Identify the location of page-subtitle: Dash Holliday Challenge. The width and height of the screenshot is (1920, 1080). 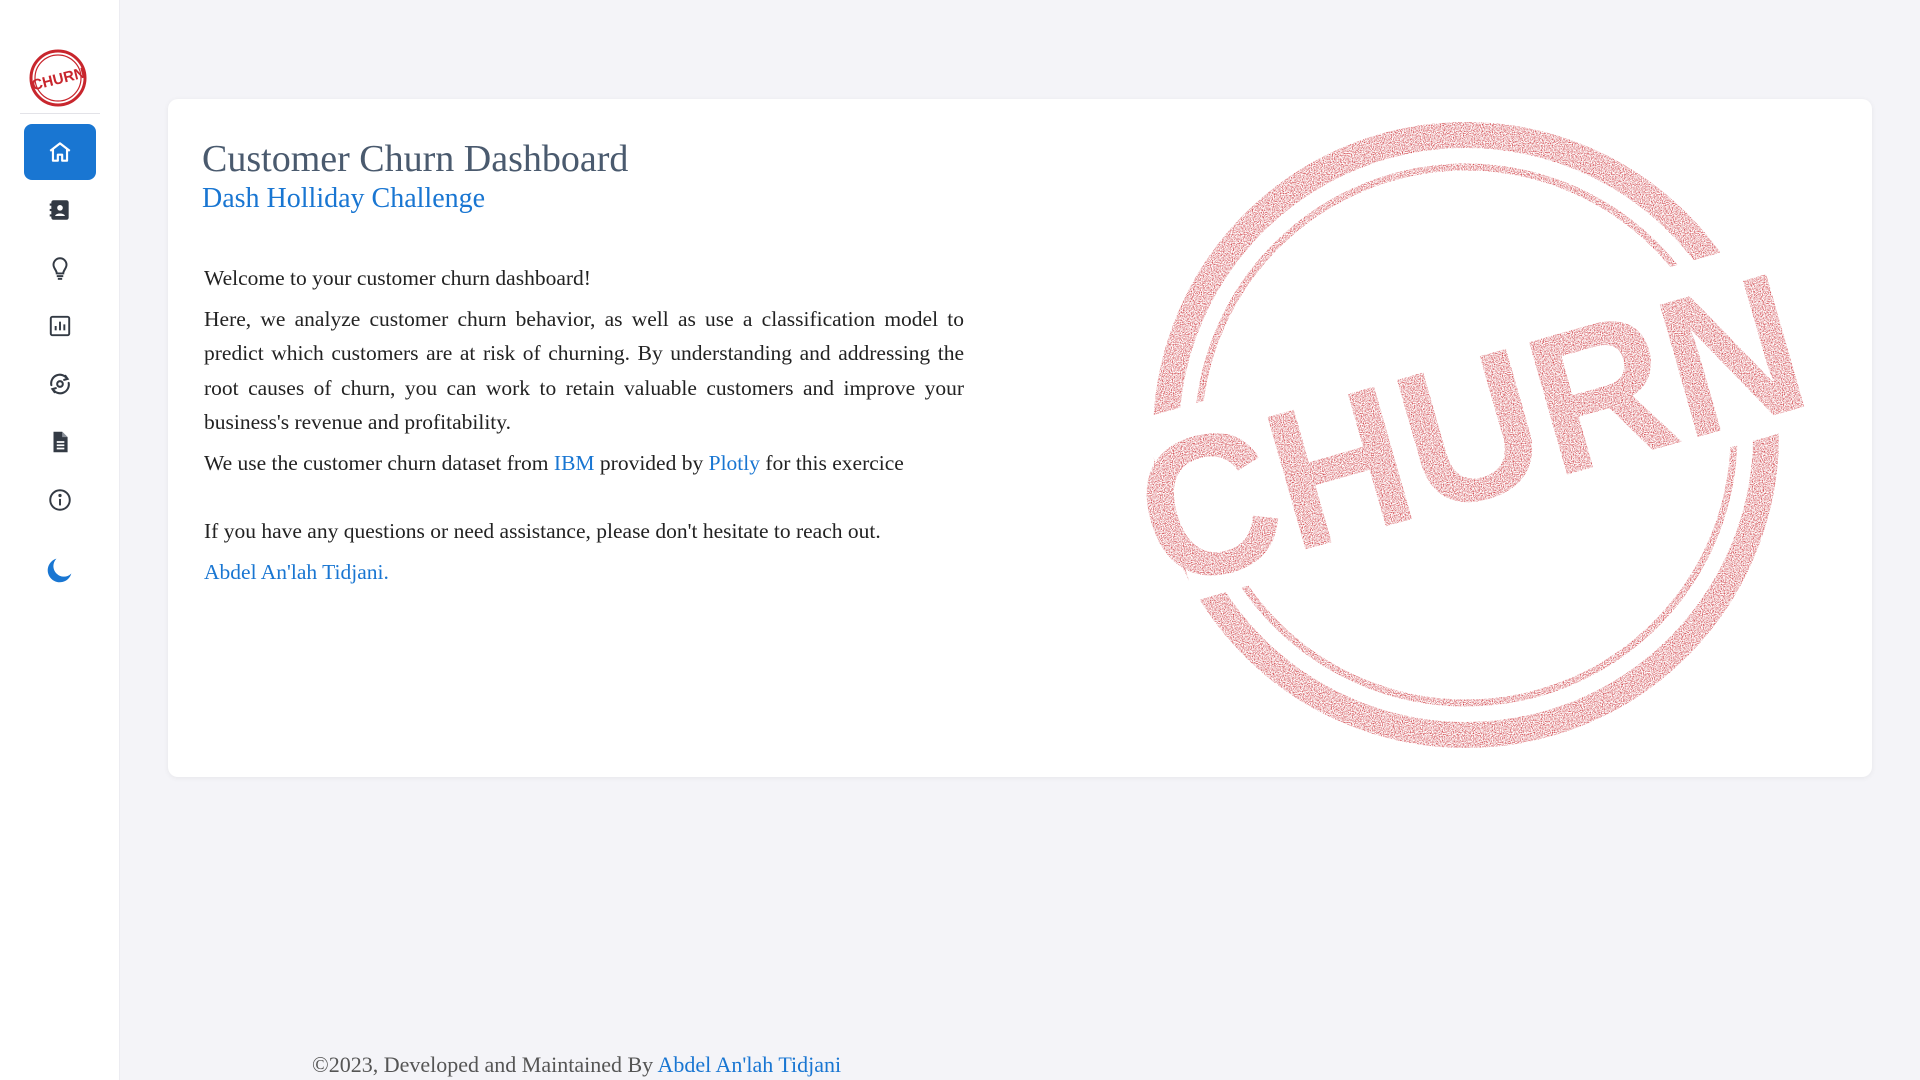
(344, 198).